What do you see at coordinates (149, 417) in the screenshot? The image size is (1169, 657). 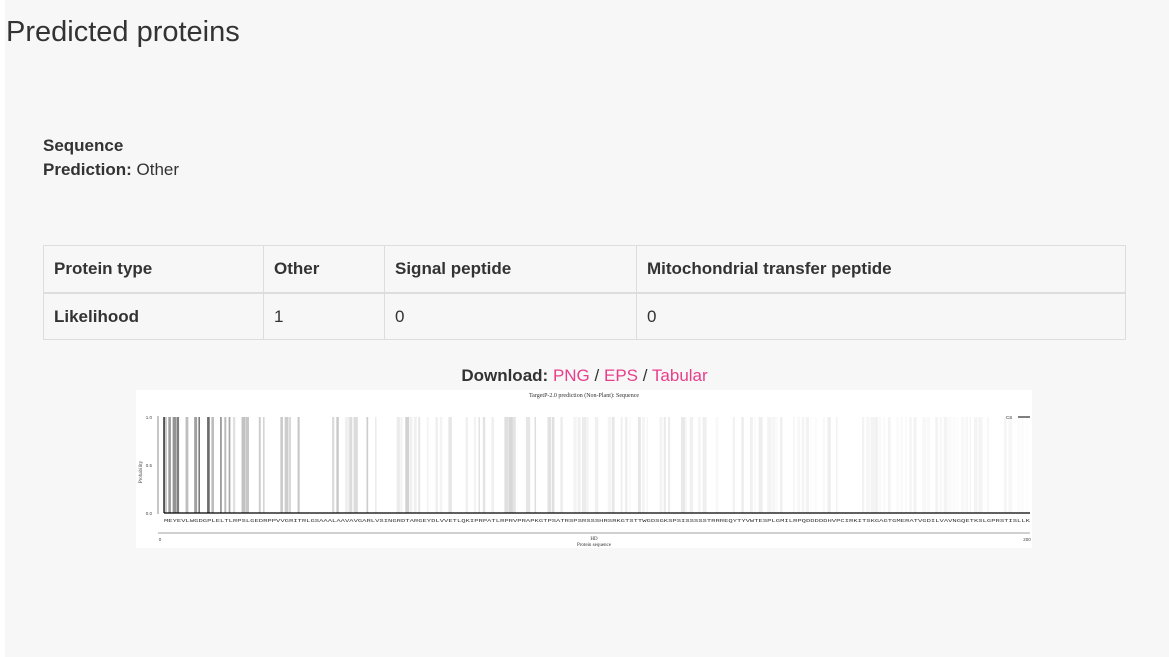 I see `y-tick-label: 1.0` at bounding box center [149, 417].